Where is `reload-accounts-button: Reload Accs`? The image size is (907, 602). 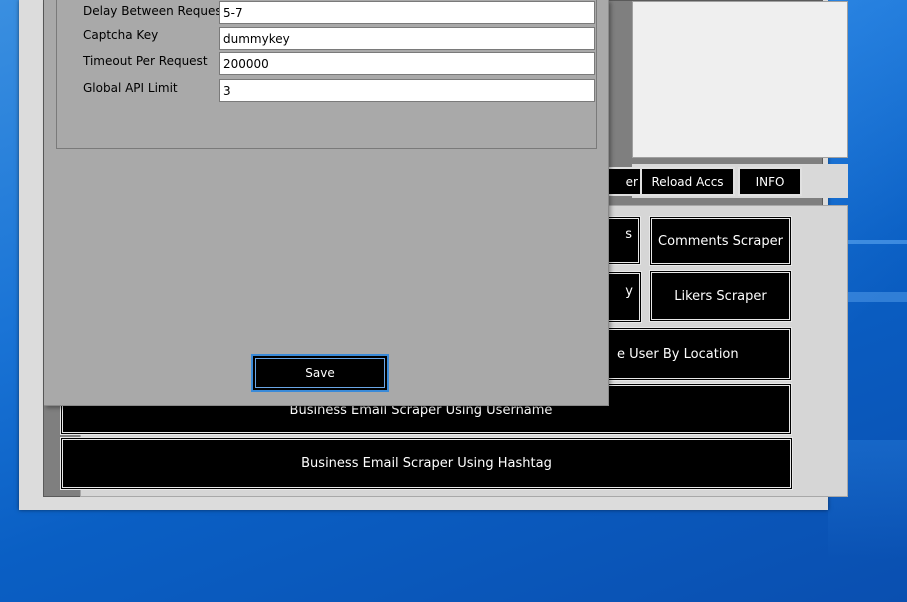
reload-accounts-button: Reload Accs is located at coordinates (687, 181).